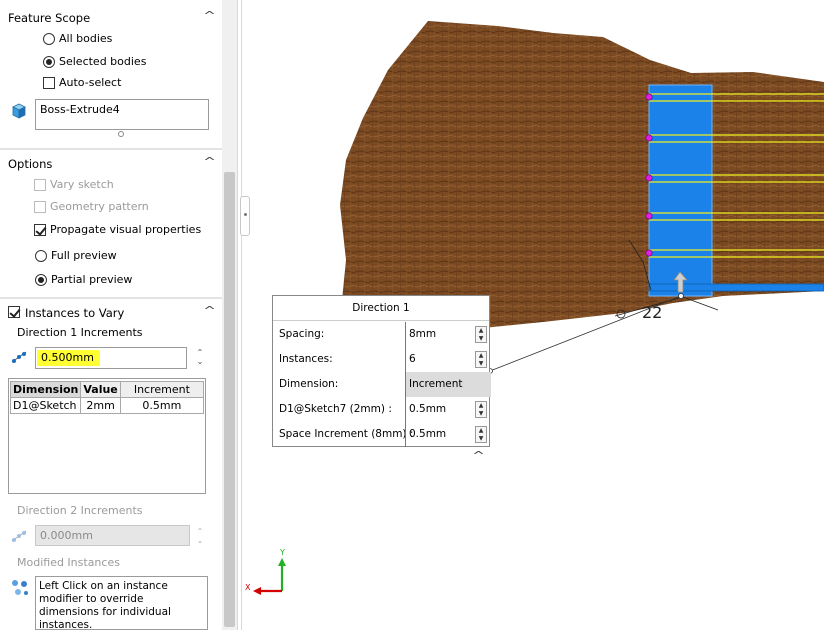 The height and width of the screenshot is (632, 824). I want to click on dimension-mode-value: Increment, so click(436, 384).